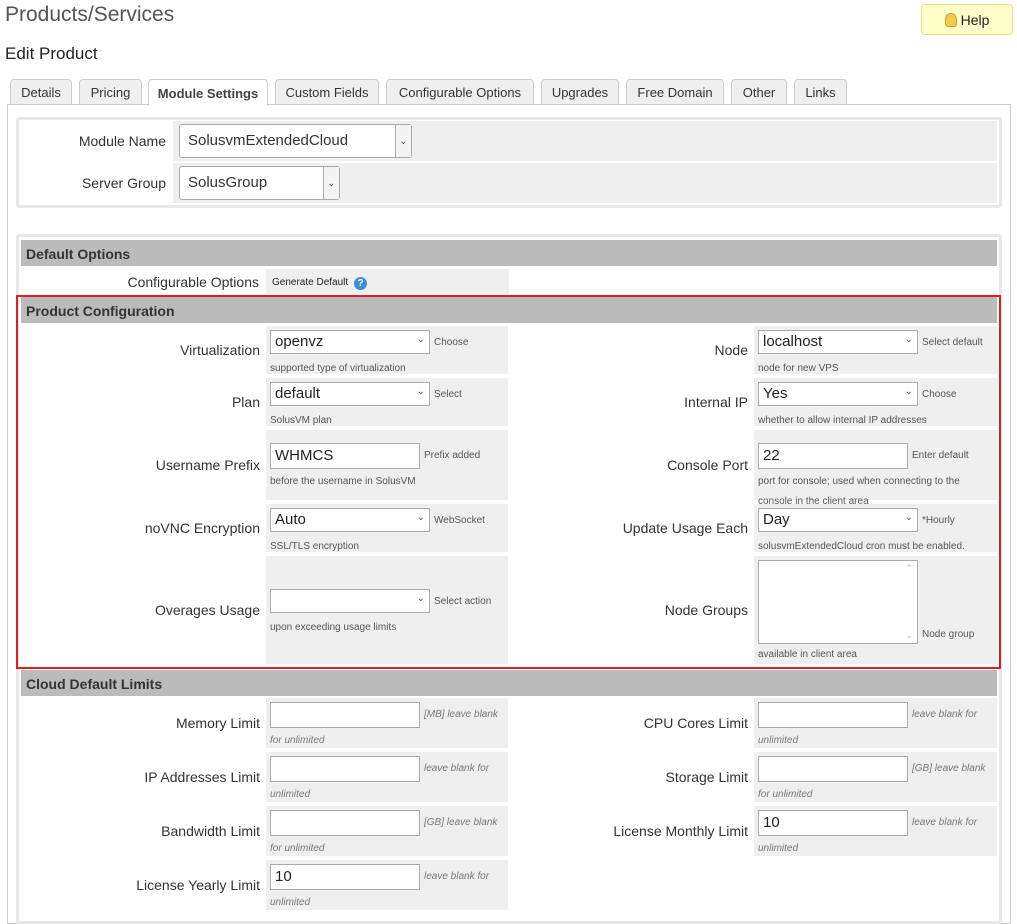 The width and height of the screenshot is (1017, 924). I want to click on module-name-value: SolusvmExtendedCloud, so click(268, 140).